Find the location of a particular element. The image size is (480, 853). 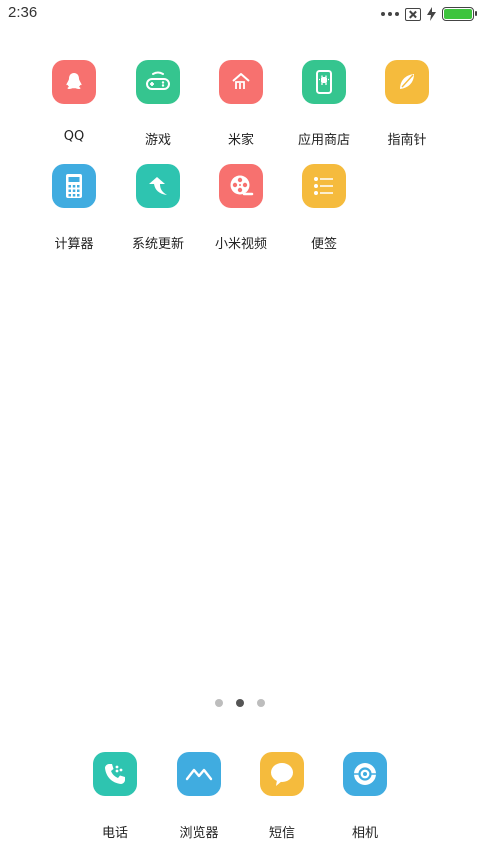

app-store-tile is located at coordinates (324, 82).